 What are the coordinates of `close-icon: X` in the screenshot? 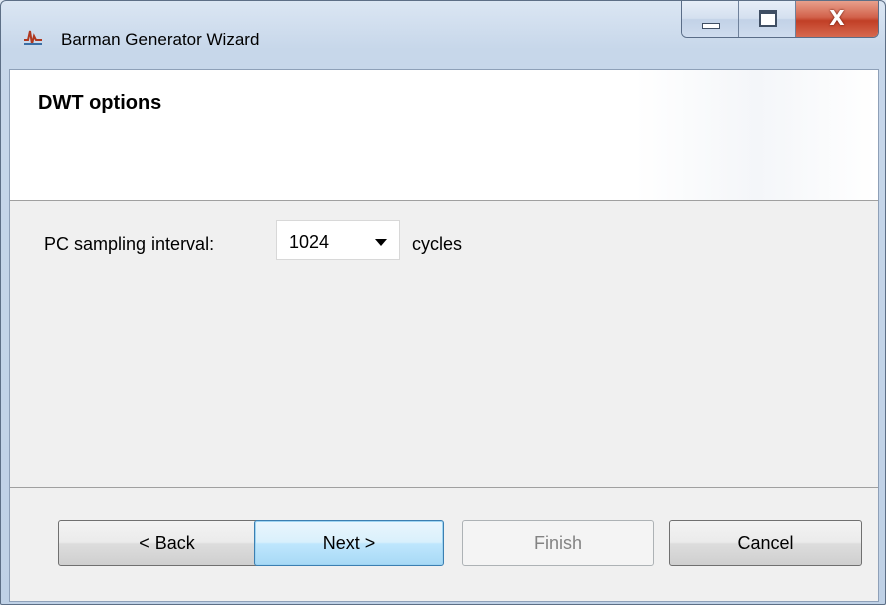 It's located at (837, 18).